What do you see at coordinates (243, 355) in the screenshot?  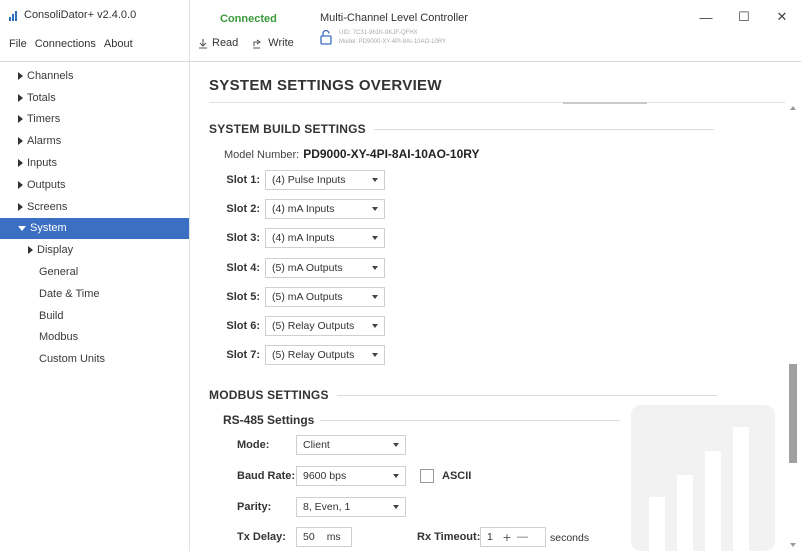 I see `slot-label: Slot 7:` at bounding box center [243, 355].